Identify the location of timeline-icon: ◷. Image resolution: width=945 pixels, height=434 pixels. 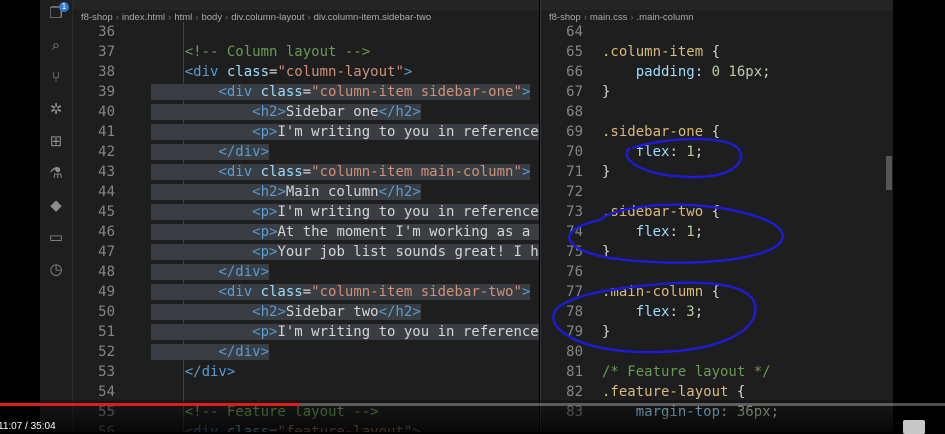
(56, 269).